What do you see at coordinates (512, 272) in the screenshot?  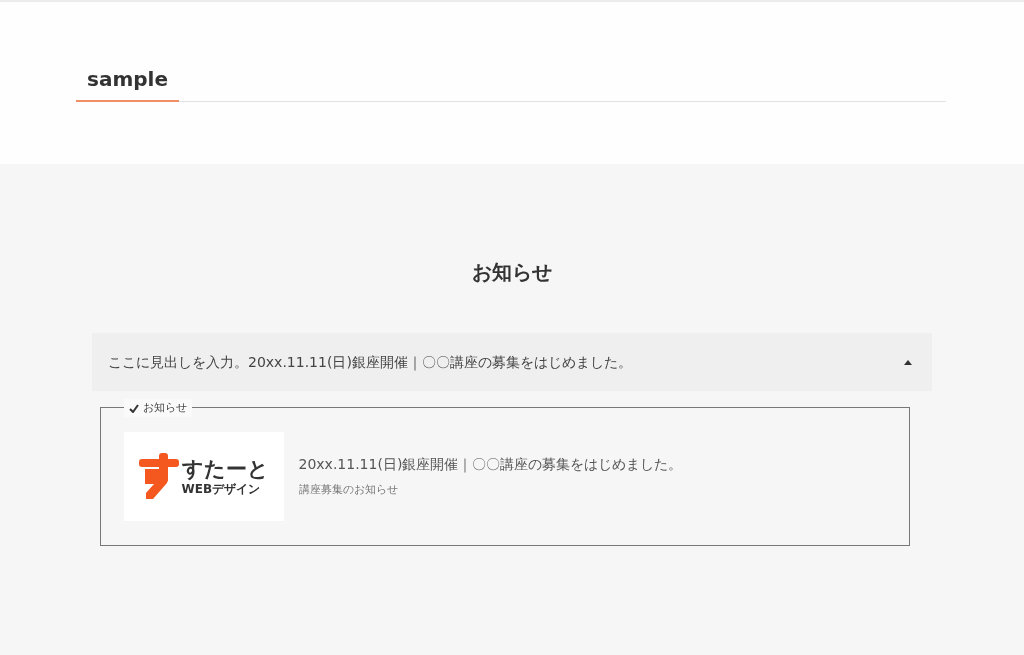 I see `section-heading: お知らせ` at bounding box center [512, 272].